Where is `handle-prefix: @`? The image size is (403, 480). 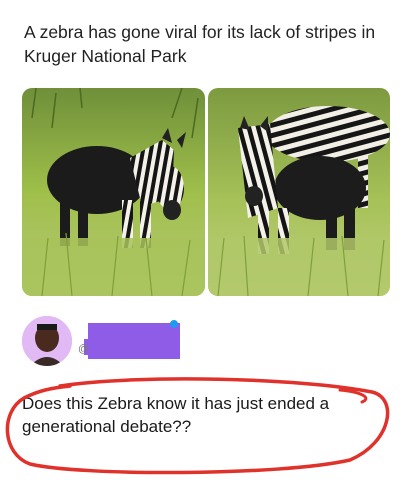 handle-prefix: @ is located at coordinates (84, 349).